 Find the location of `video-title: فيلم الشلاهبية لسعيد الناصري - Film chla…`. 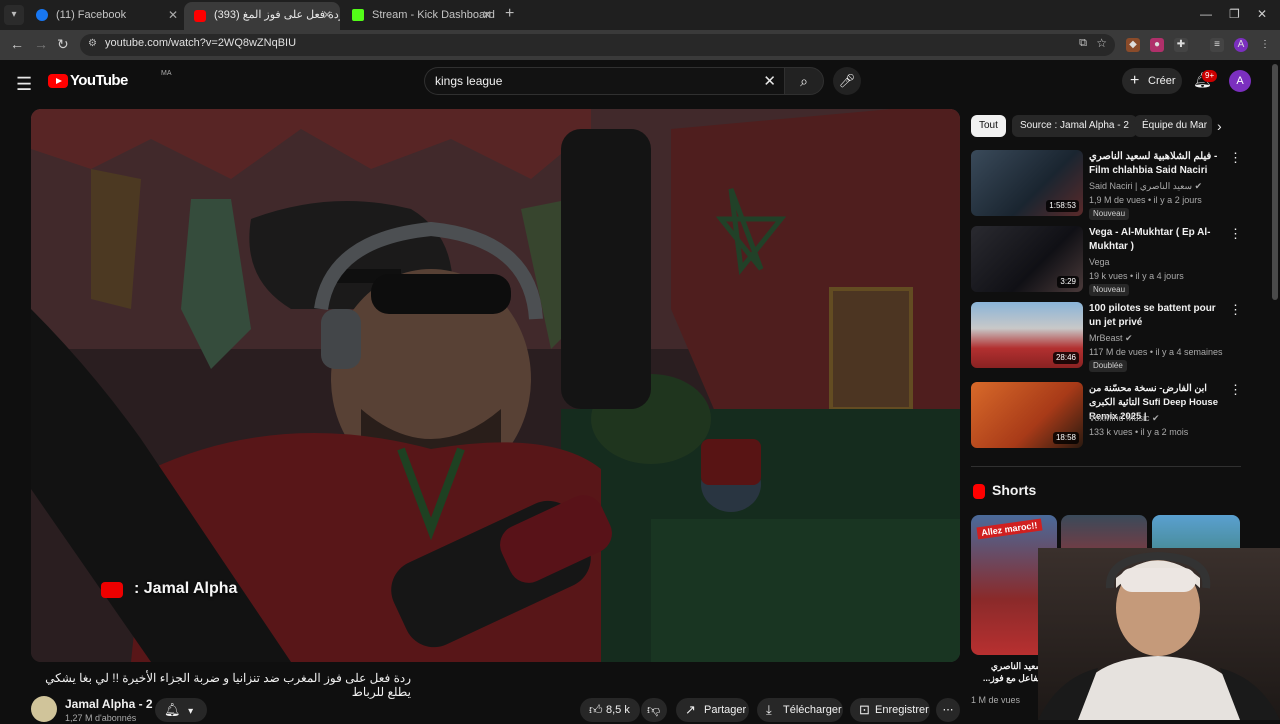

video-title: فيلم الشلاهبية لسعيد الناصري - Film chla… is located at coordinates (1155, 164).